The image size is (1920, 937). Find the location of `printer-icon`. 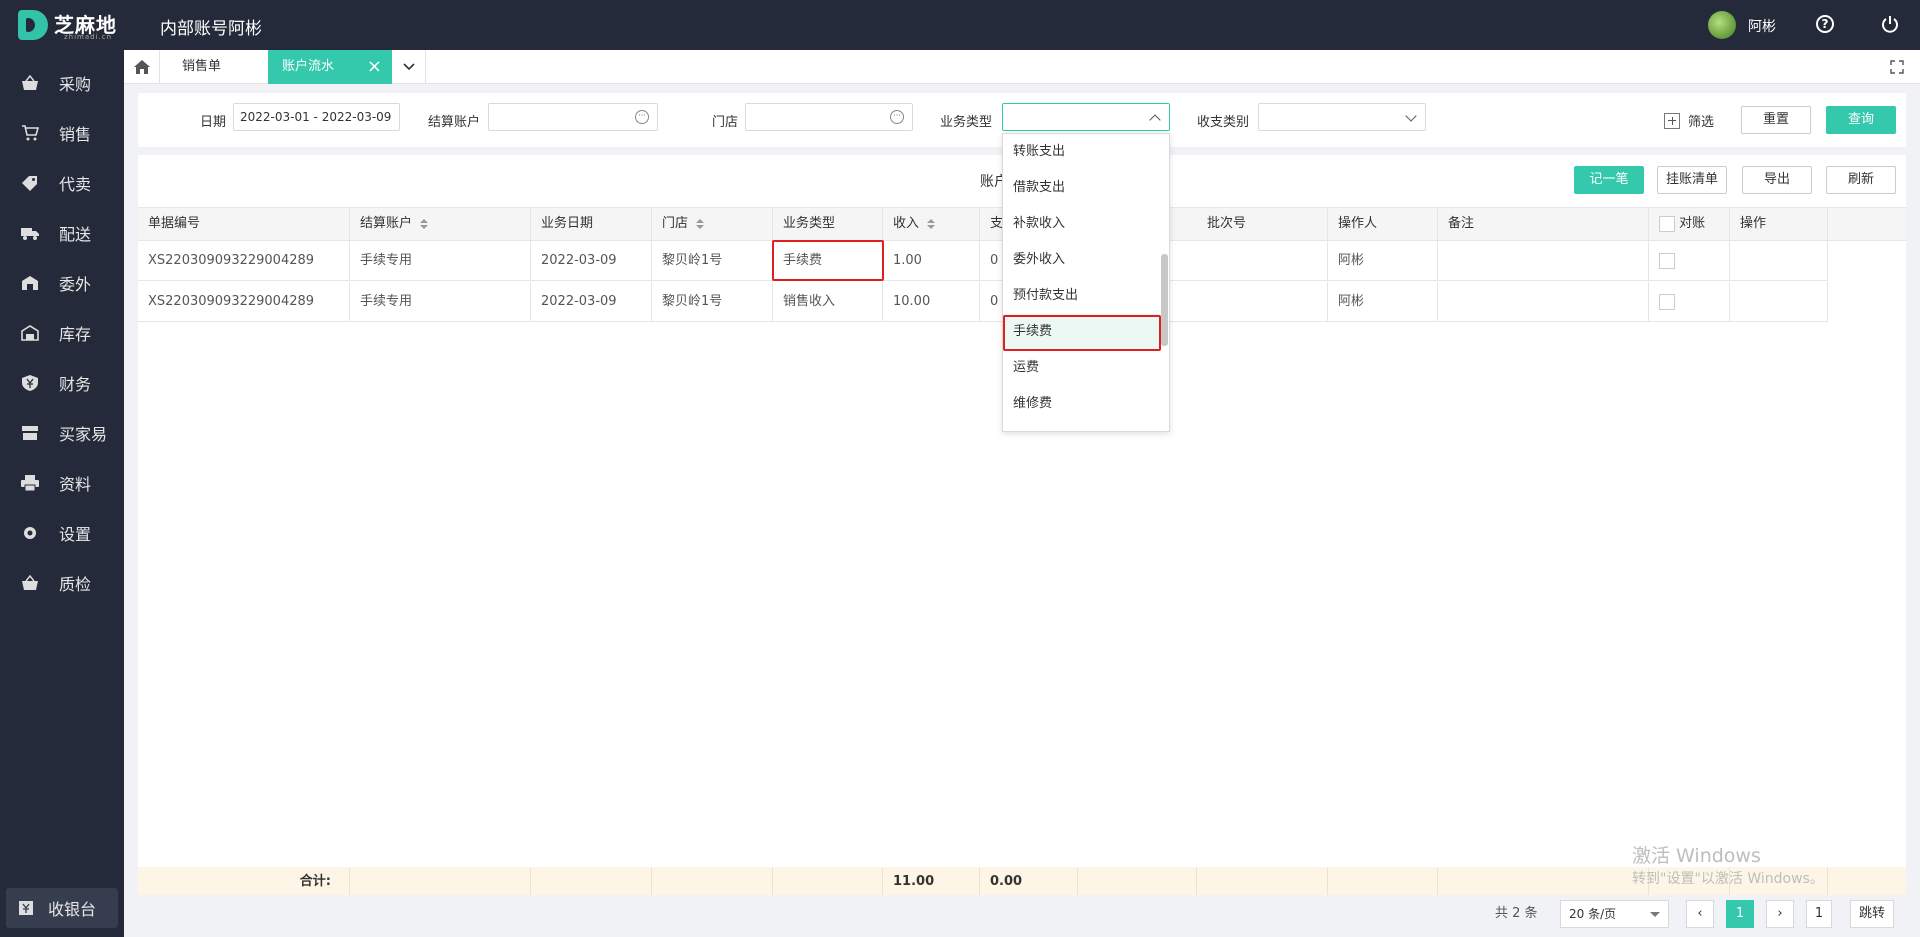

printer-icon is located at coordinates (30, 483).